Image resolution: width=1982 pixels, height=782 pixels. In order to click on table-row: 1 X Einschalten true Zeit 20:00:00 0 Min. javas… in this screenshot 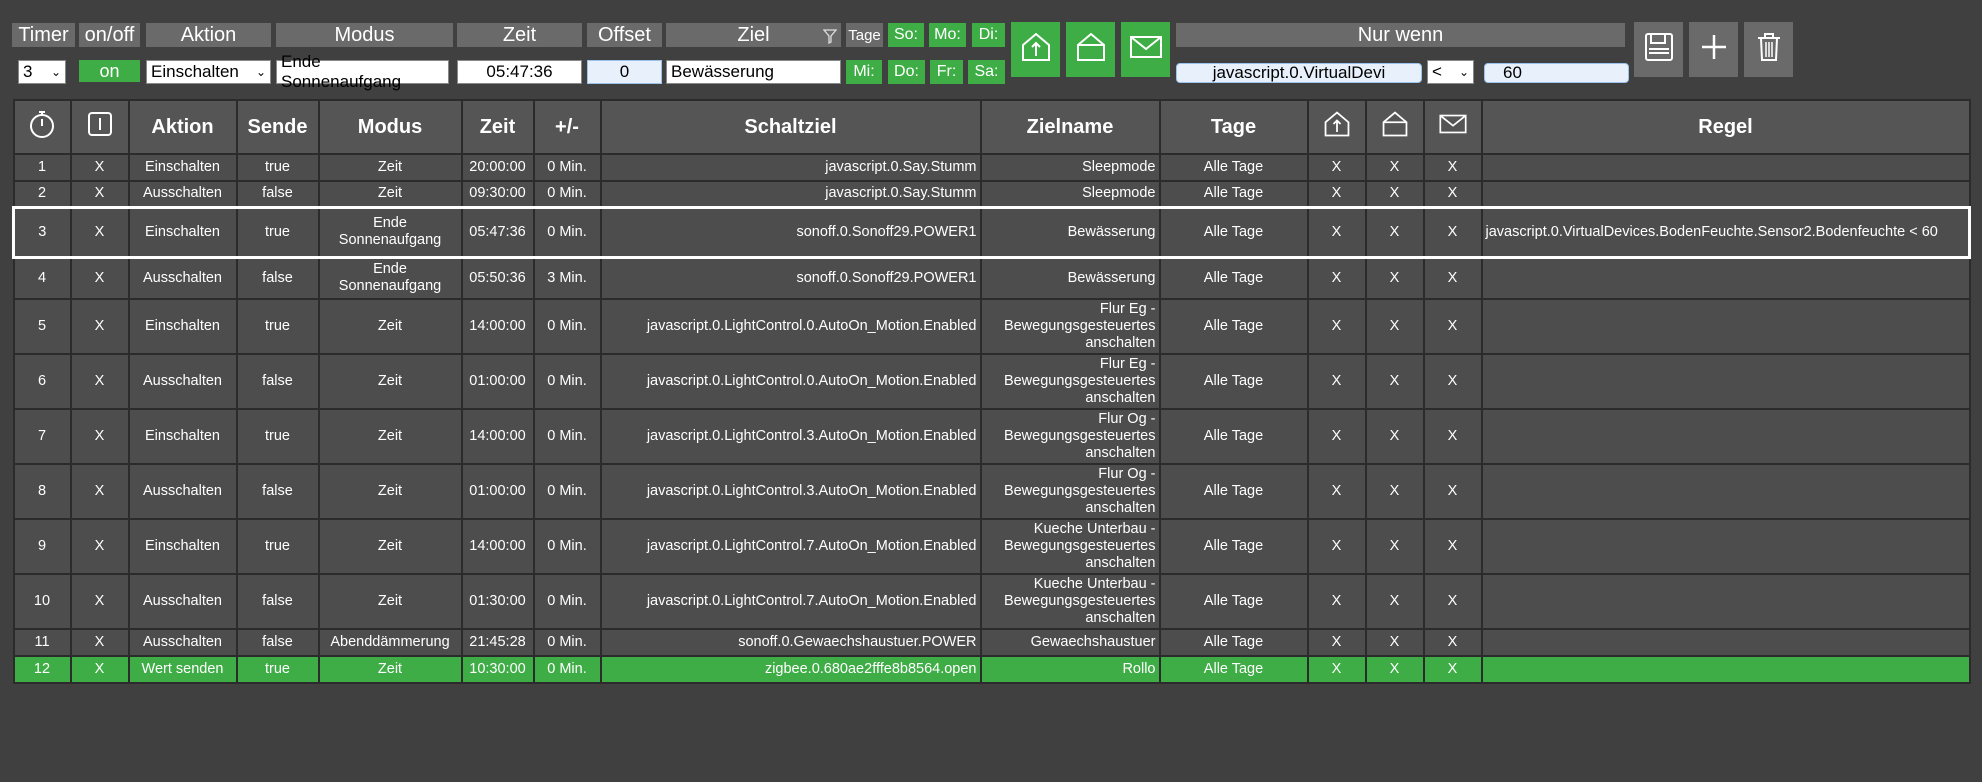, I will do `click(991, 167)`.